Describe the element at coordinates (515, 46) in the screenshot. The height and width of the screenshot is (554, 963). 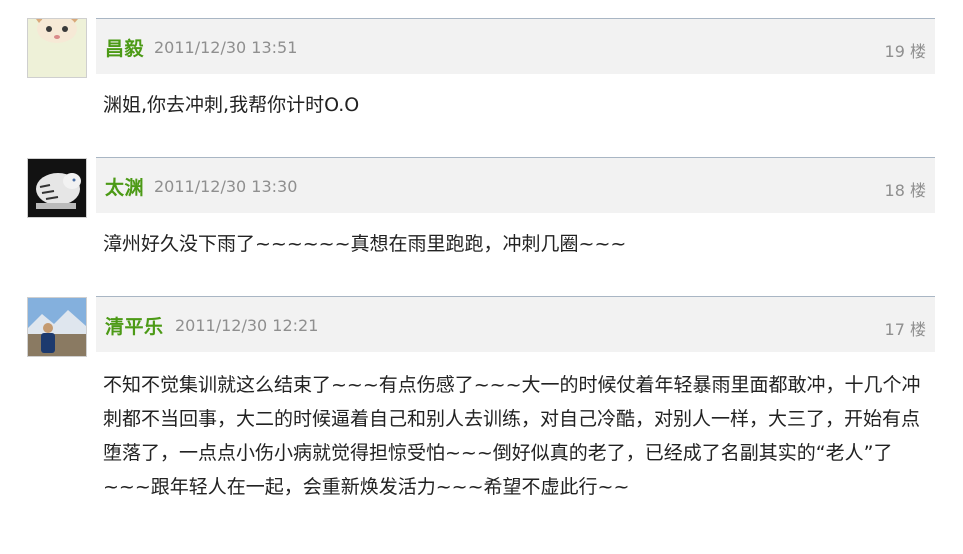
I see `comment-header: 昌毅 2011/12/30 13:51 19 楼` at that location.